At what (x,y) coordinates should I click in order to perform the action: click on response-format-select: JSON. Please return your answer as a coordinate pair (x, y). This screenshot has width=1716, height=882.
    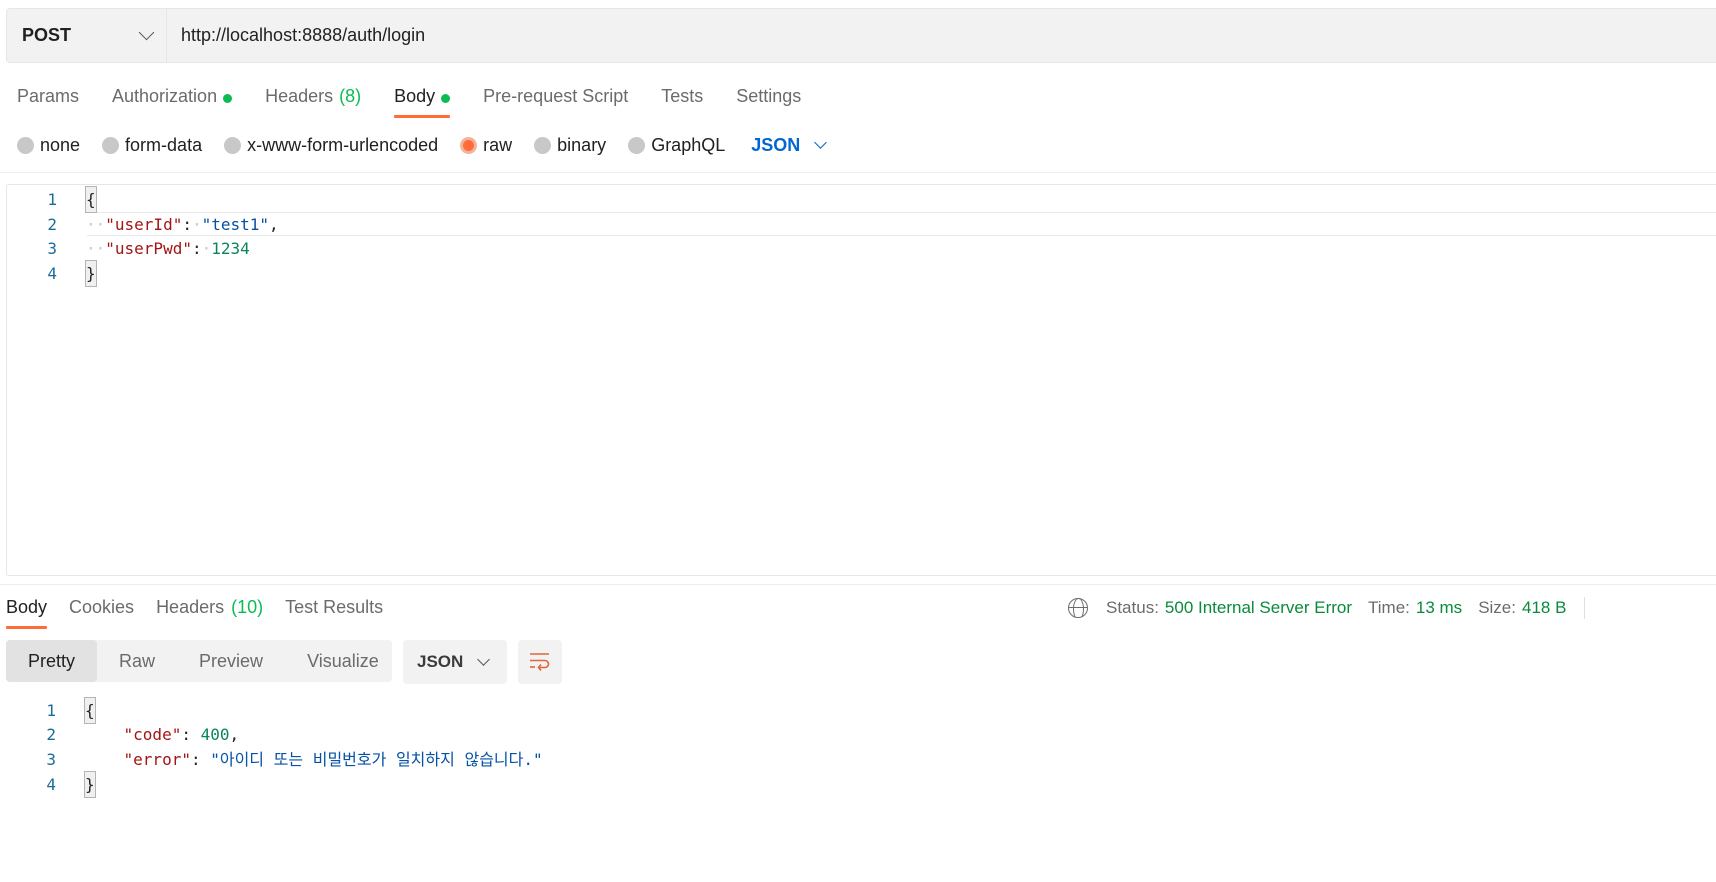
    Looking at the image, I should click on (455, 662).